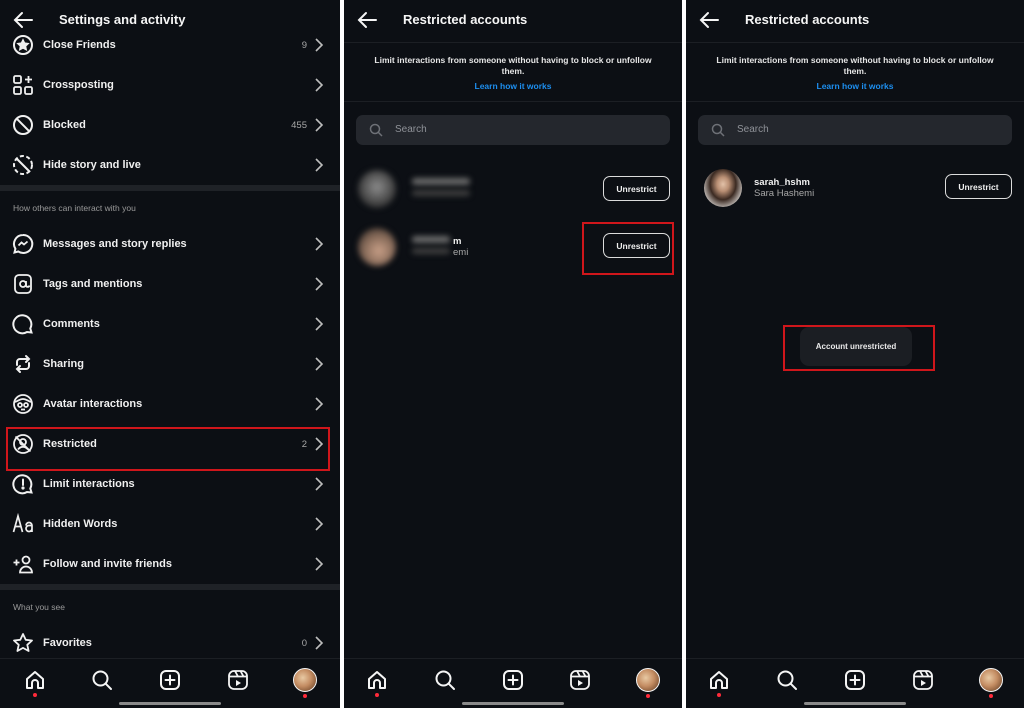 This screenshot has height=708, width=1024. Describe the element at coordinates (782, 182) in the screenshot. I see `account-username: sarah_hshm` at that location.